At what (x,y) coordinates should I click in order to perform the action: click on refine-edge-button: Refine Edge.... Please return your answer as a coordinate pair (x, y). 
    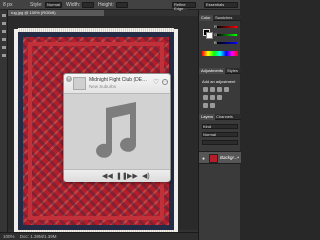
    Looking at the image, I should click on (184, 6).